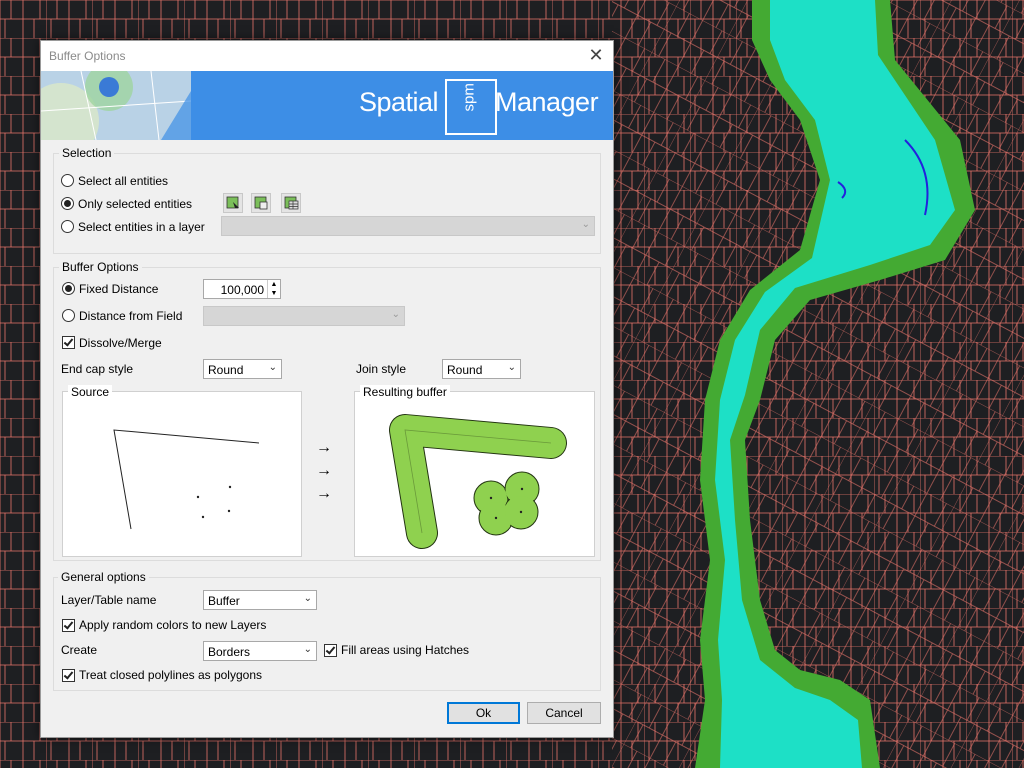  Describe the element at coordinates (291, 203) in the screenshot. I see `select-table-icon` at that location.